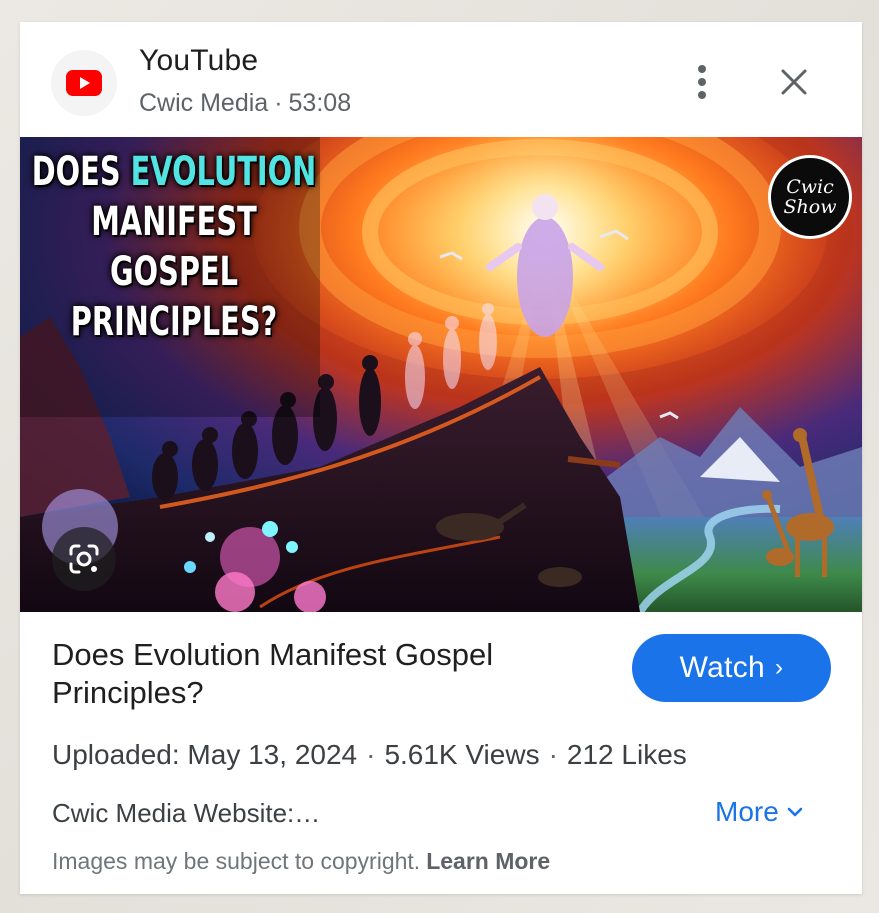 This screenshot has height=913, width=879. Describe the element at coordinates (84, 83) in the screenshot. I see `youtube-play-icon` at that location.